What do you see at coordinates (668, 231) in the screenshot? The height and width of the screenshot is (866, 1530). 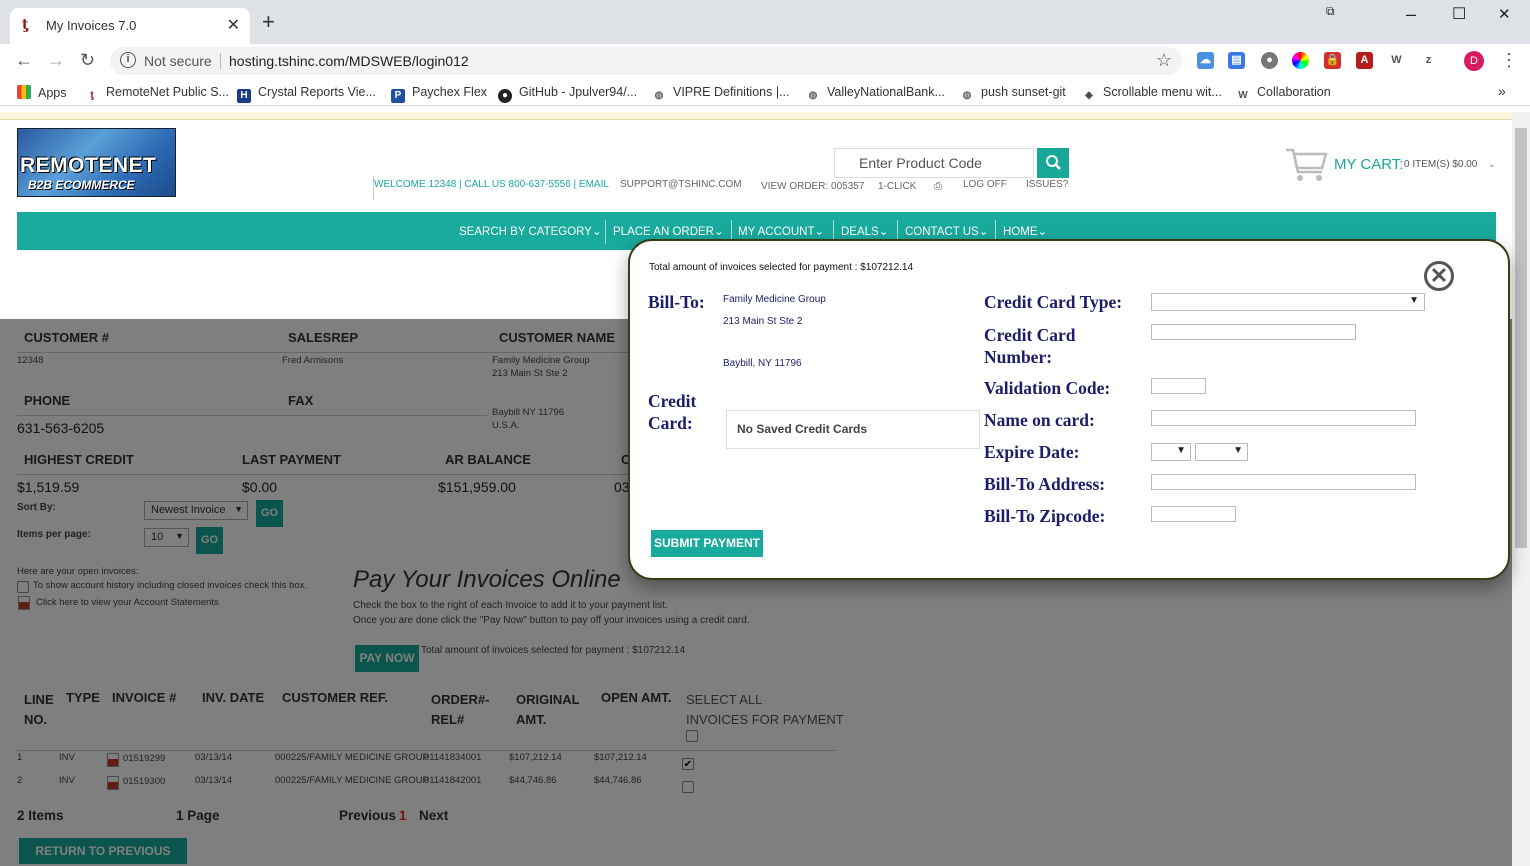 I see `nav-place-an-order: PLACE AN ORDER⌄` at bounding box center [668, 231].